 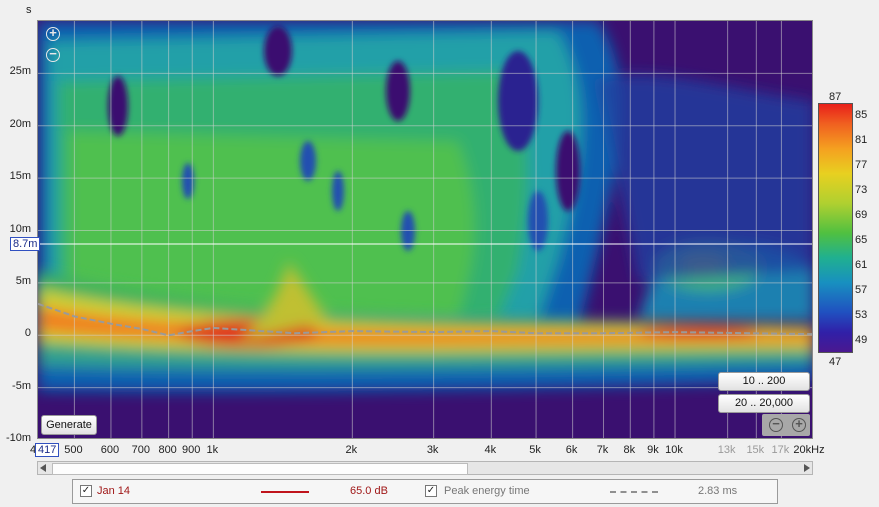 I want to click on peak-energy-checkbox: ✓, so click(x=431, y=491).